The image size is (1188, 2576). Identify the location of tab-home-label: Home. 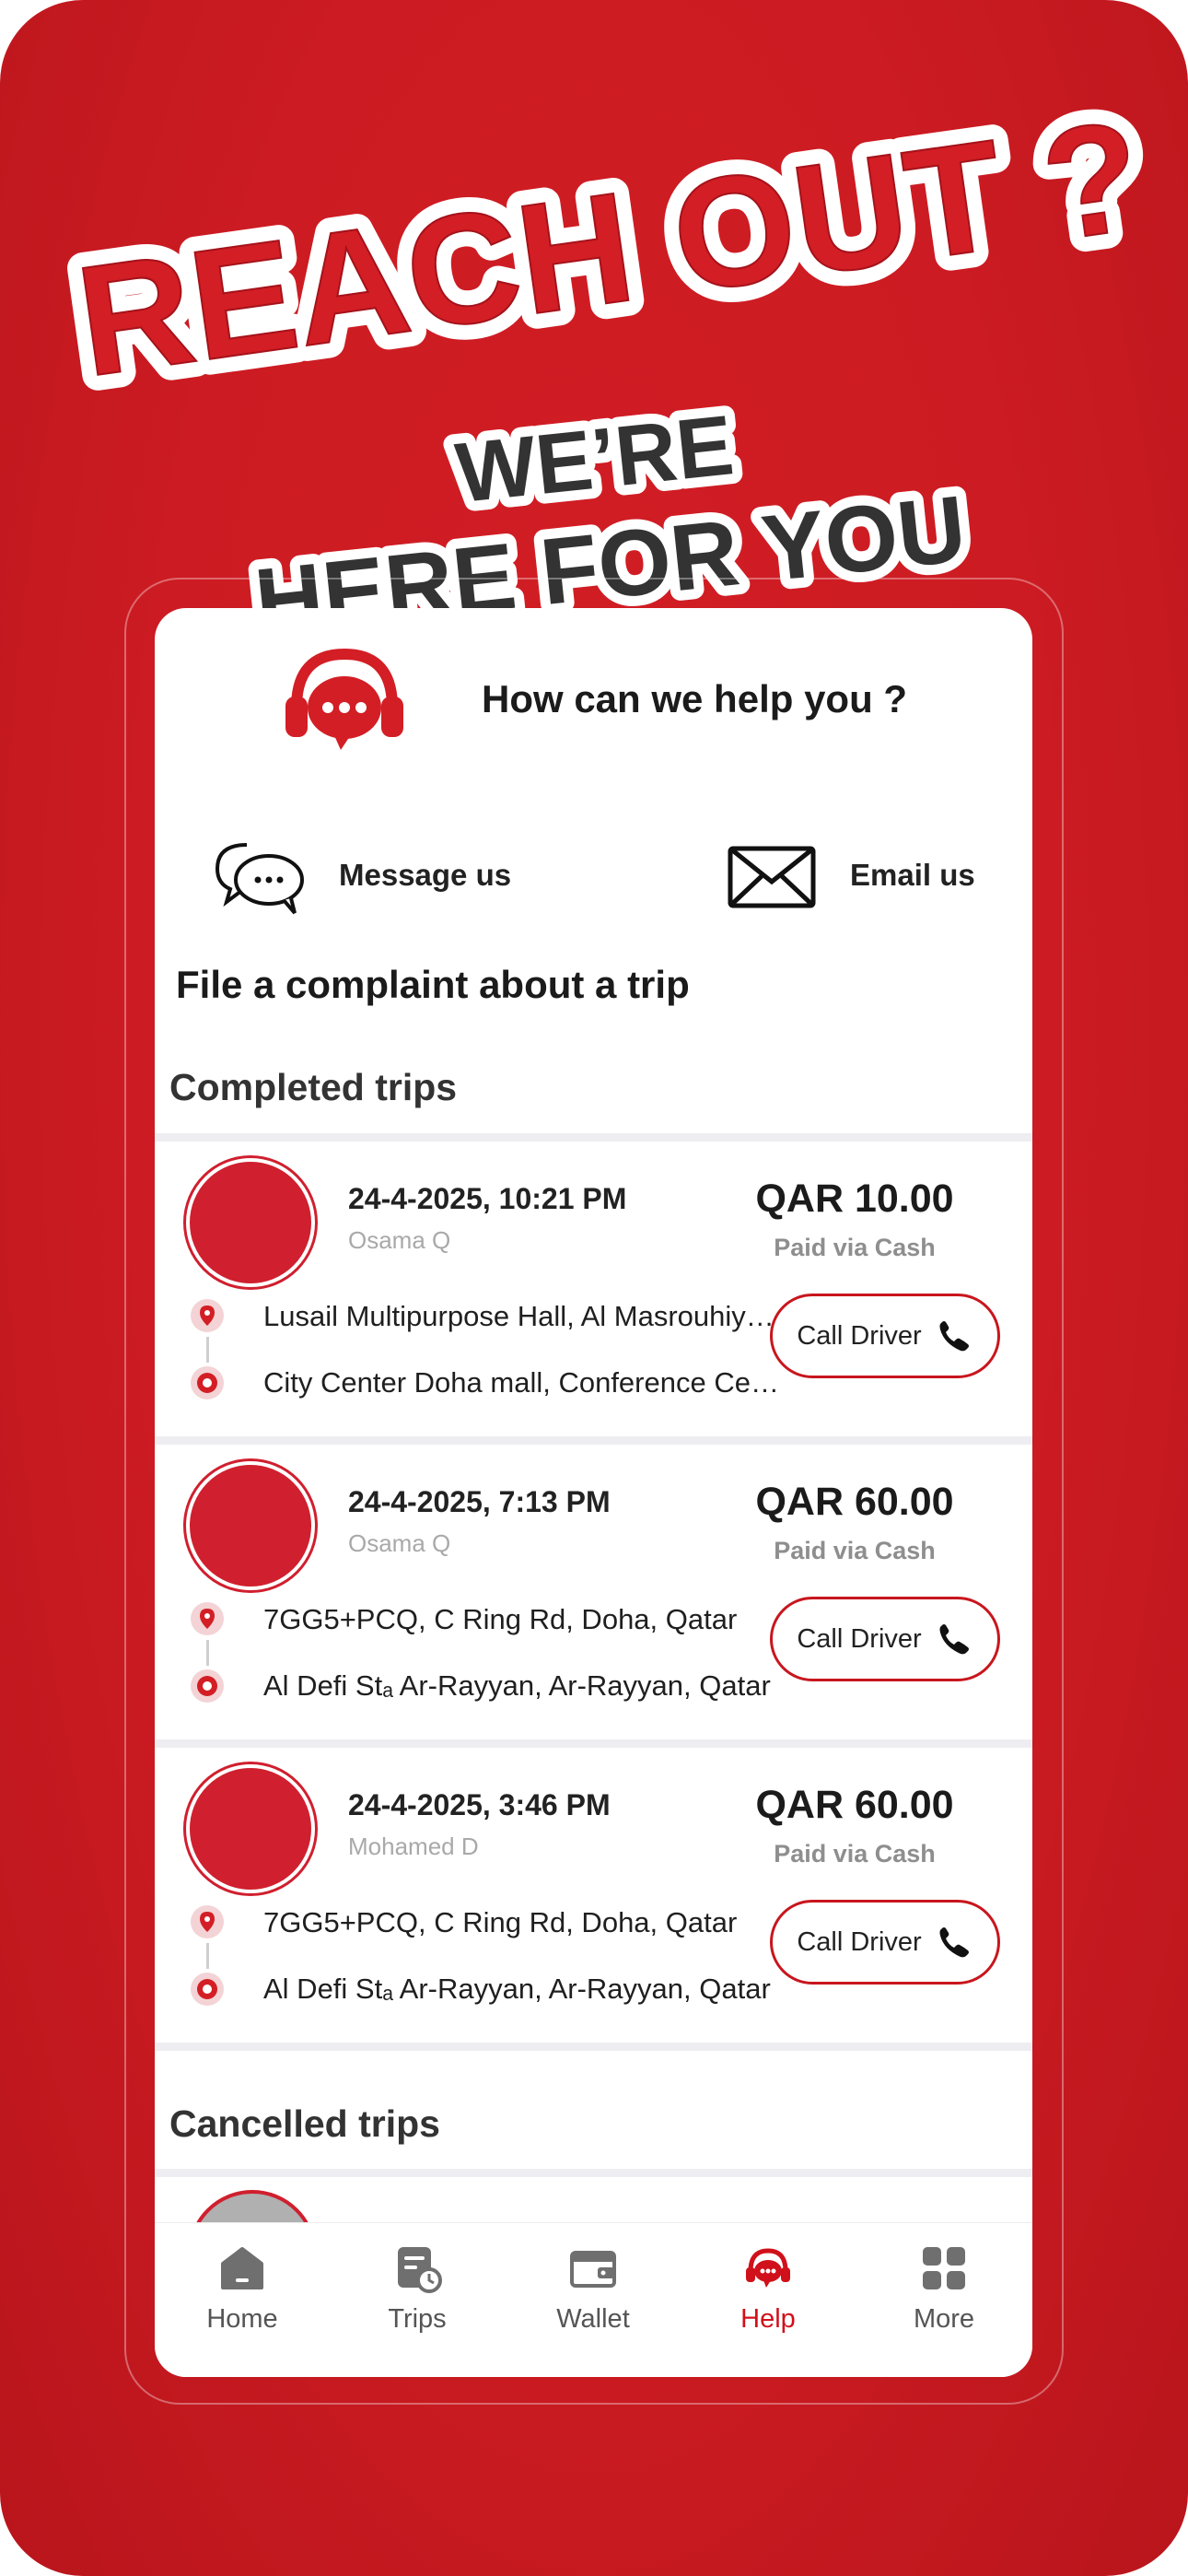
(242, 2319).